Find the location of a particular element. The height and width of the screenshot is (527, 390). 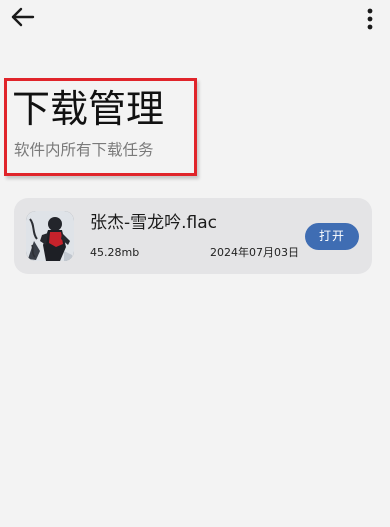

download-item: 张杰-雪龙吟.flac 45.28mb 2024年07月03日 打开 is located at coordinates (193, 236).